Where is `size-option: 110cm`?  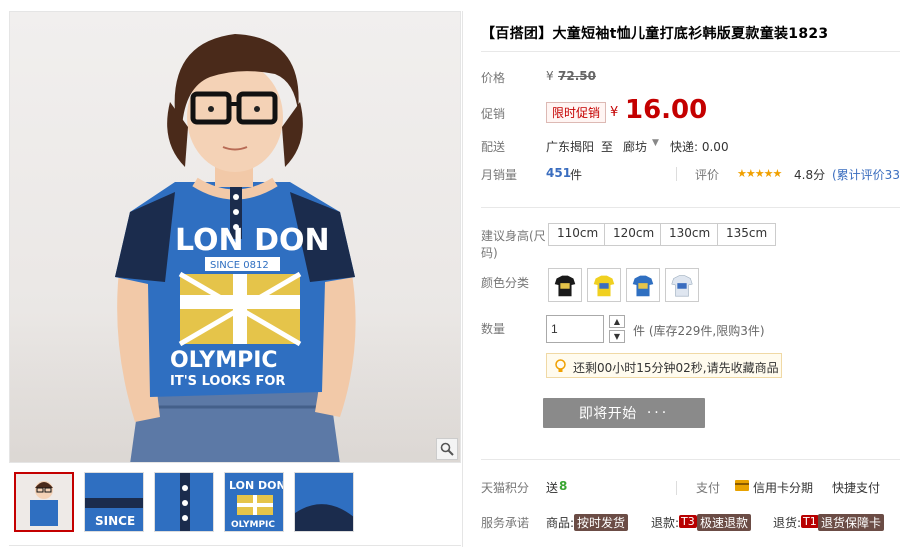 size-option: 110cm is located at coordinates (578, 234).